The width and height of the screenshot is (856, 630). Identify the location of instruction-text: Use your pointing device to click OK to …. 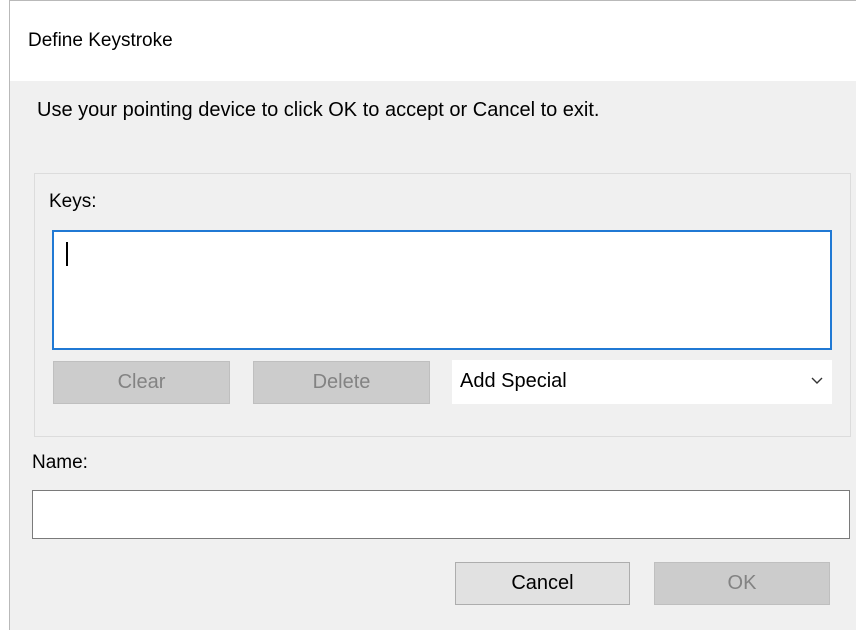
(318, 110).